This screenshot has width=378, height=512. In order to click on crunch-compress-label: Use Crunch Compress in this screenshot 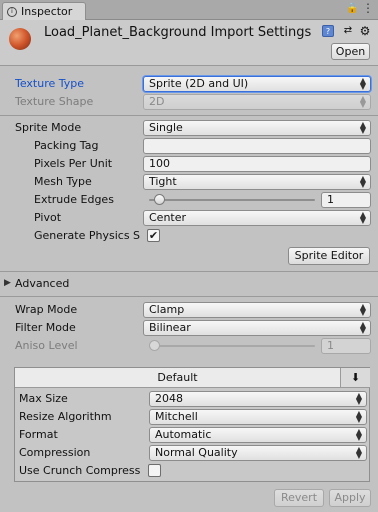, I will do `click(80, 470)`.